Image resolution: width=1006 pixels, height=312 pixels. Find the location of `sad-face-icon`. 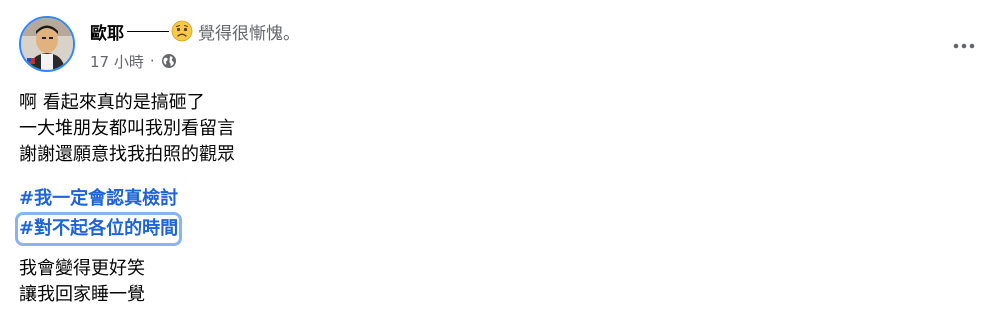

sad-face-icon is located at coordinates (182, 31).